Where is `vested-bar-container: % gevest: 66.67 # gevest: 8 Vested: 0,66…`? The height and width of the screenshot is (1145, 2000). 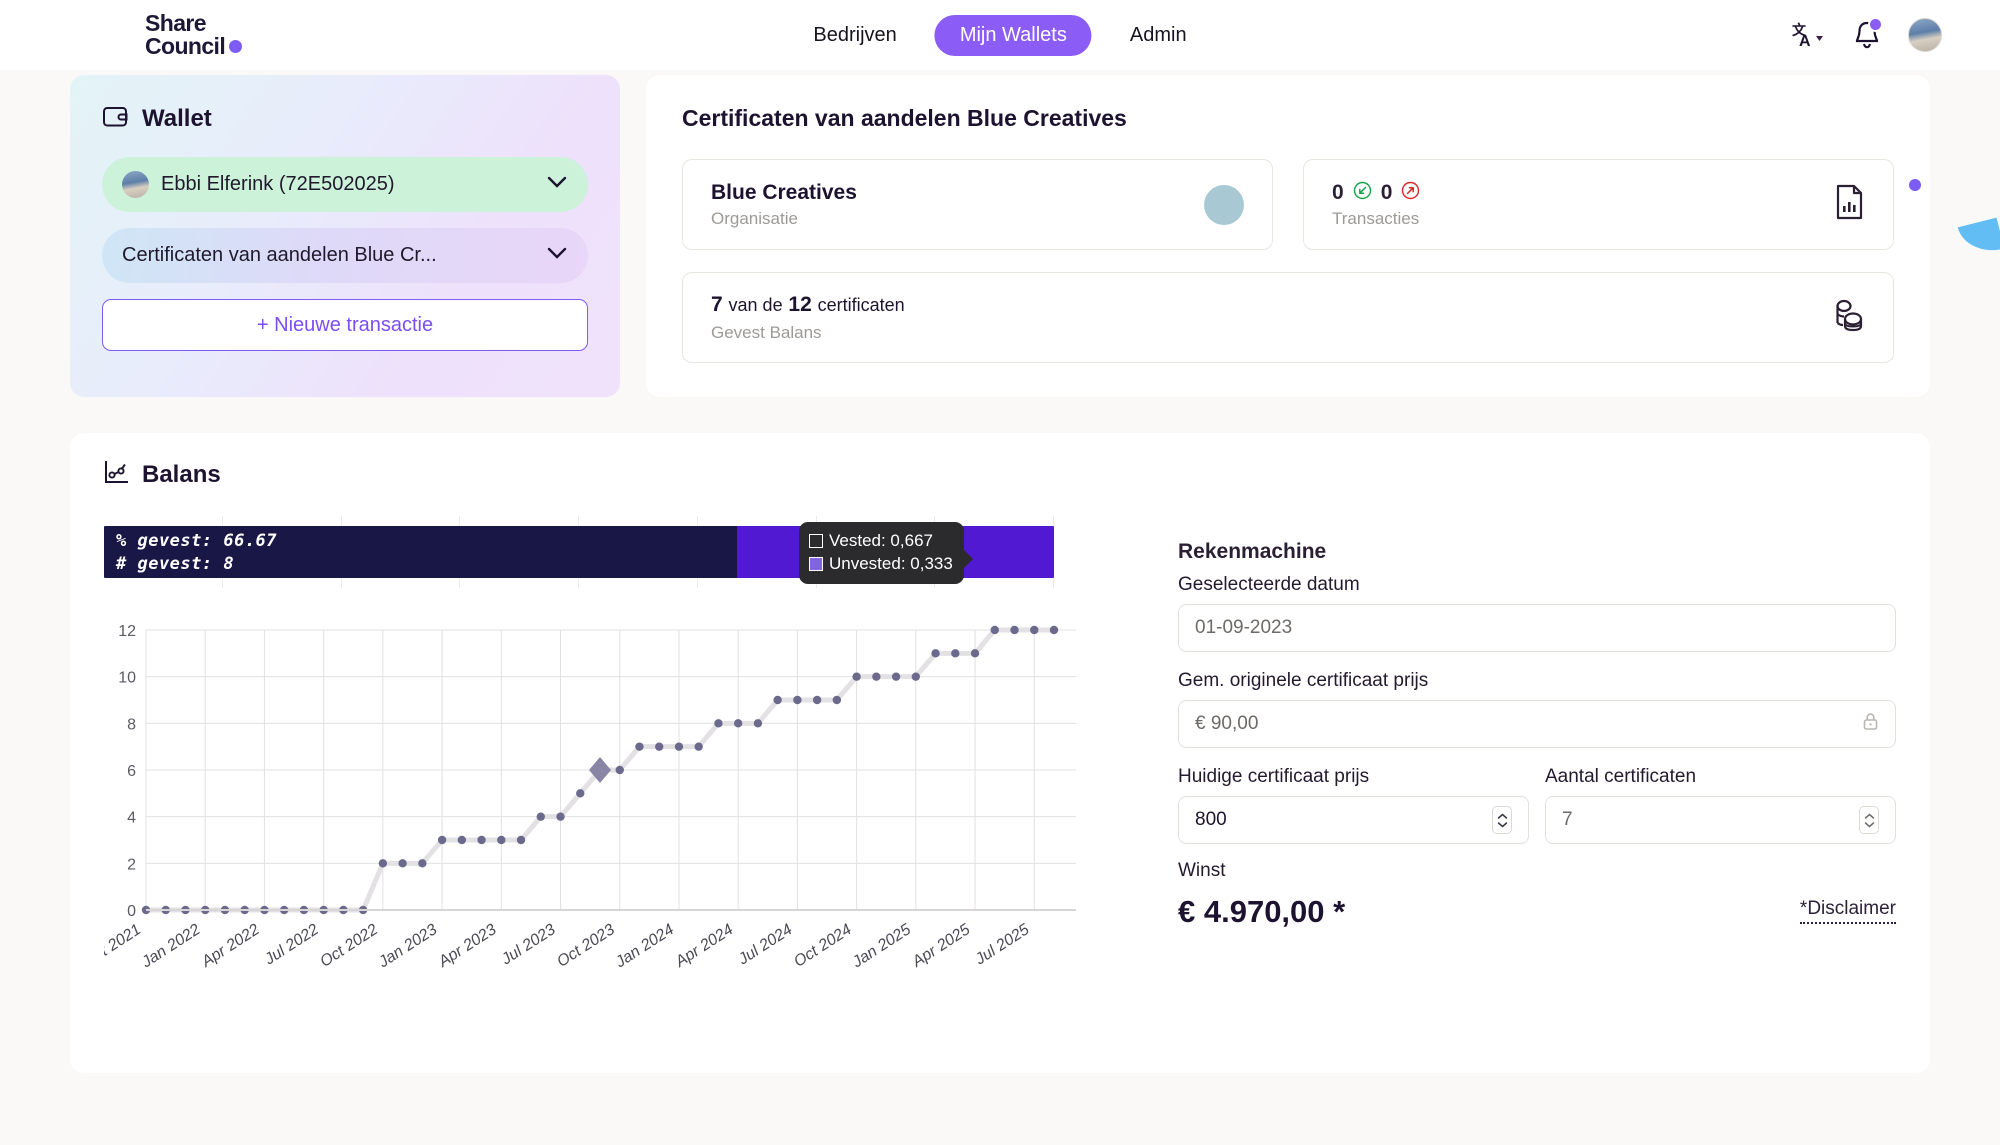
vested-bar-container: % gevest: 66.67 # gevest: 8 Vested: 0,66… is located at coordinates (624, 552).